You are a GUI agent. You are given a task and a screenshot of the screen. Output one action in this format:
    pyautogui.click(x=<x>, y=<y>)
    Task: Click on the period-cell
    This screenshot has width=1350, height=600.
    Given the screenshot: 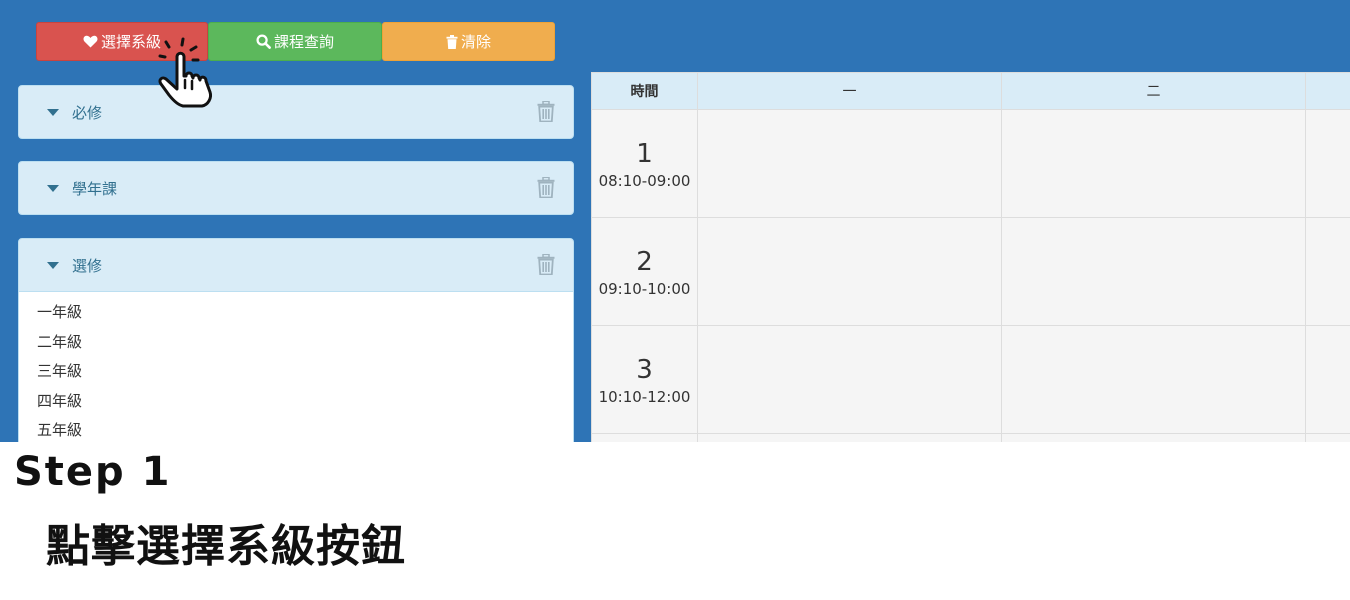 What is the action you would take?
    pyautogui.click(x=644, y=437)
    